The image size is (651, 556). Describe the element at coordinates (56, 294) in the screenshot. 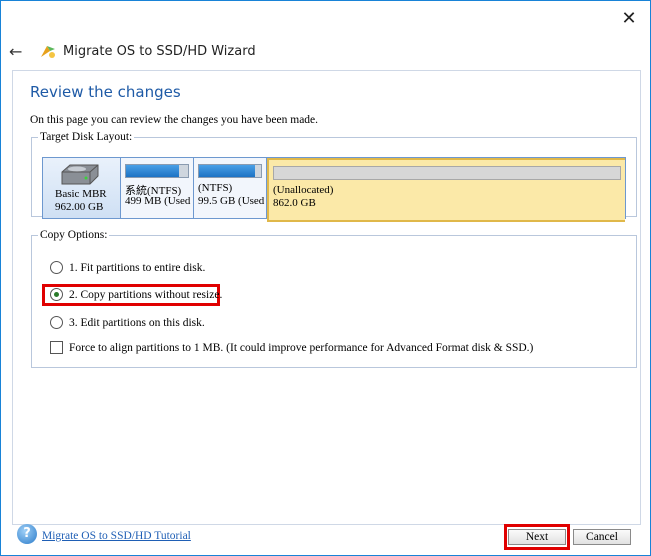

I see `radio-copy-without-resize` at that location.